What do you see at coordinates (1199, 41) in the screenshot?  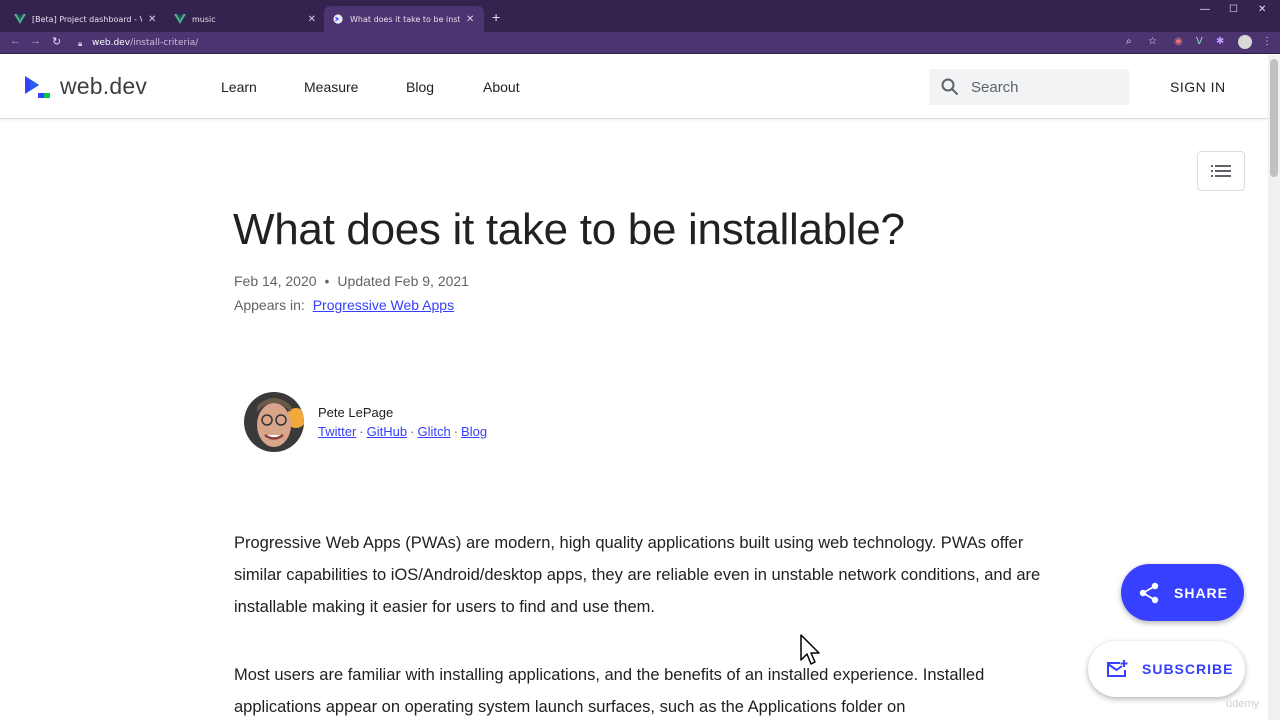 I see `vue-devtools-icon: V` at bounding box center [1199, 41].